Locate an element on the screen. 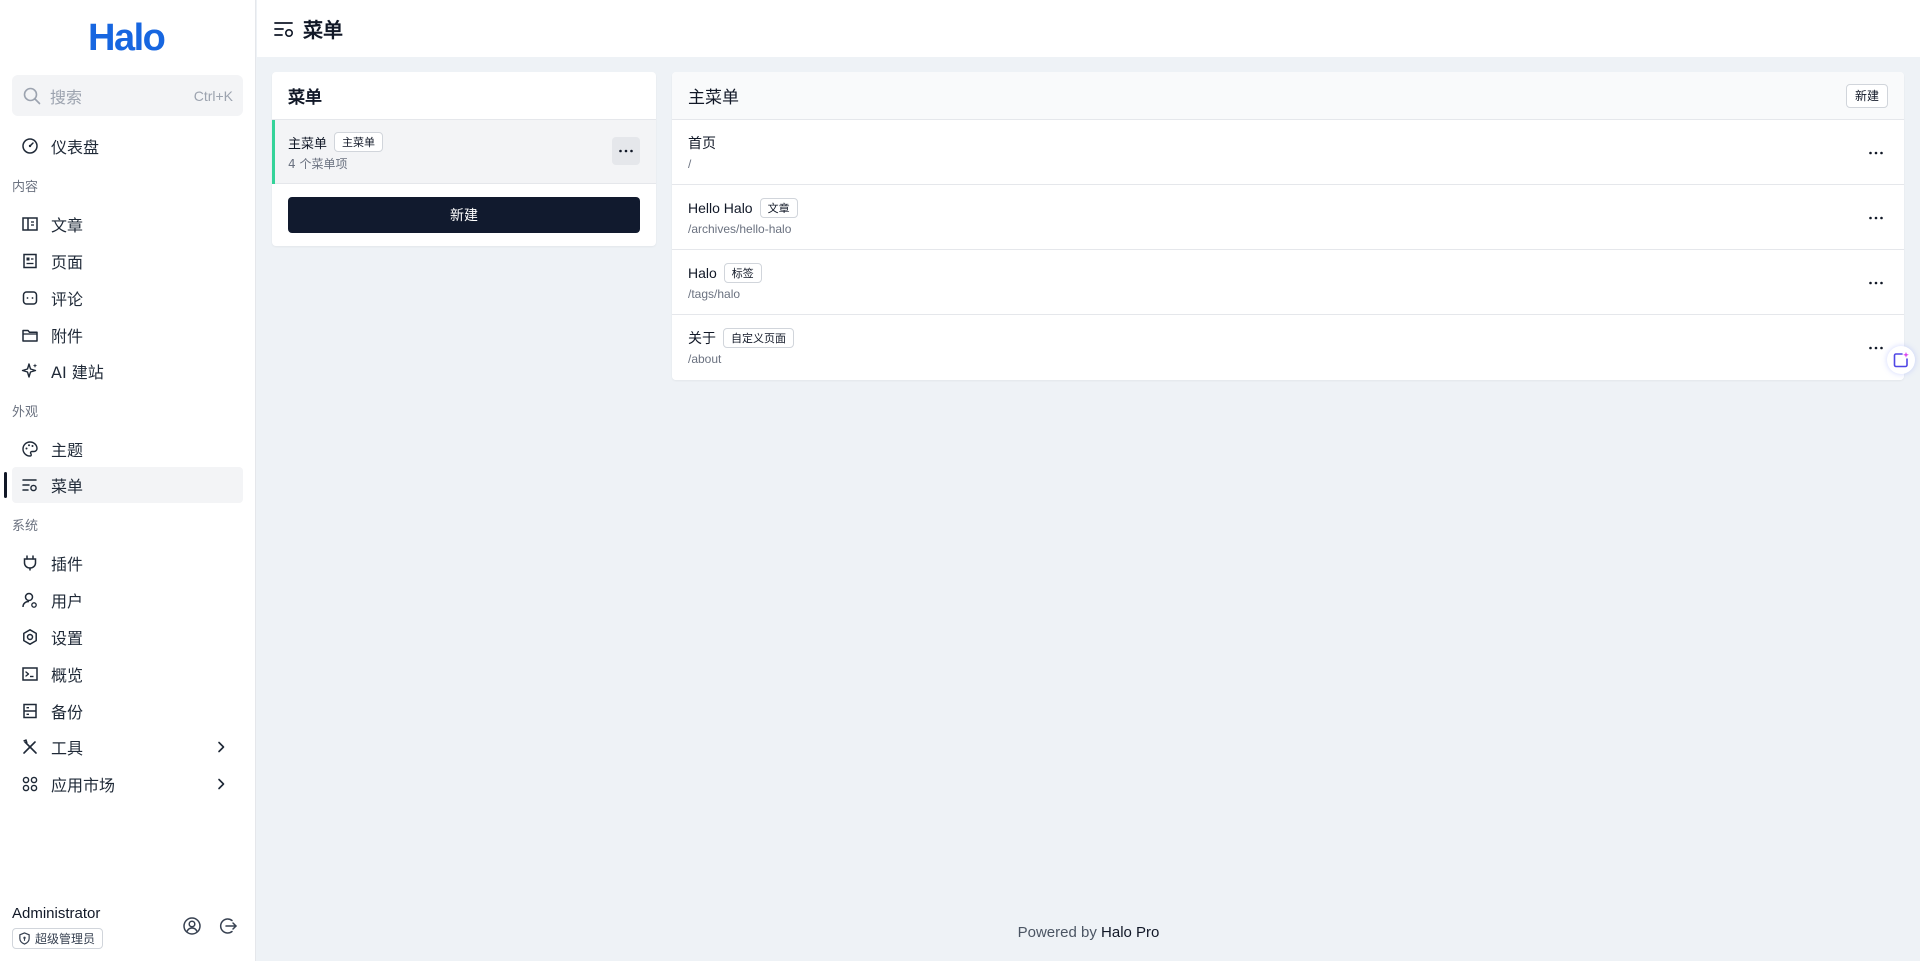 The image size is (1920, 961). logo-text: Halo is located at coordinates (127, 38).